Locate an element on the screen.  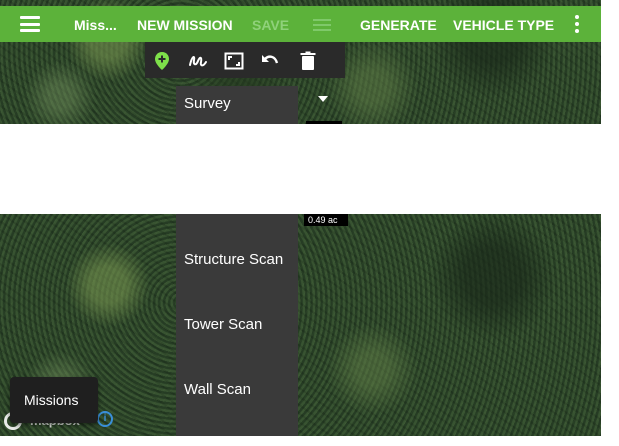
freehand-draw-icon is located at coordinates (198, 61).